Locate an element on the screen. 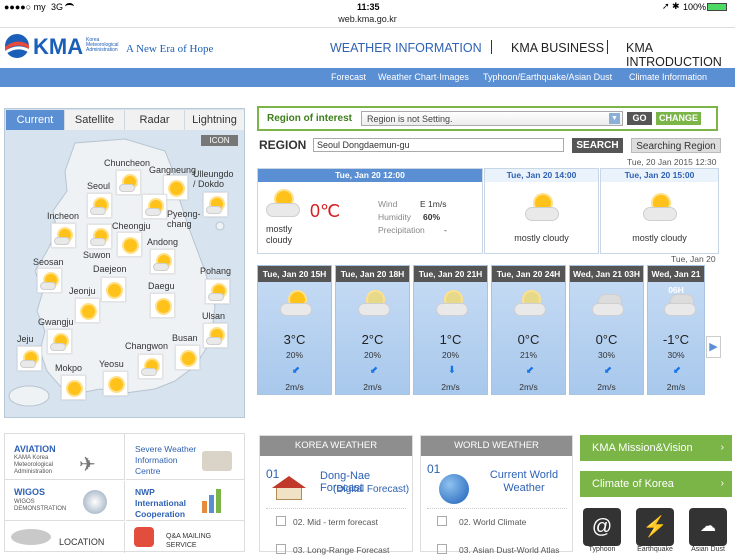 The width and height of the screenshot is (735, 555). kma-mission-vision-button: KMA Mission&Vision › is located at coordinates (656, 448).